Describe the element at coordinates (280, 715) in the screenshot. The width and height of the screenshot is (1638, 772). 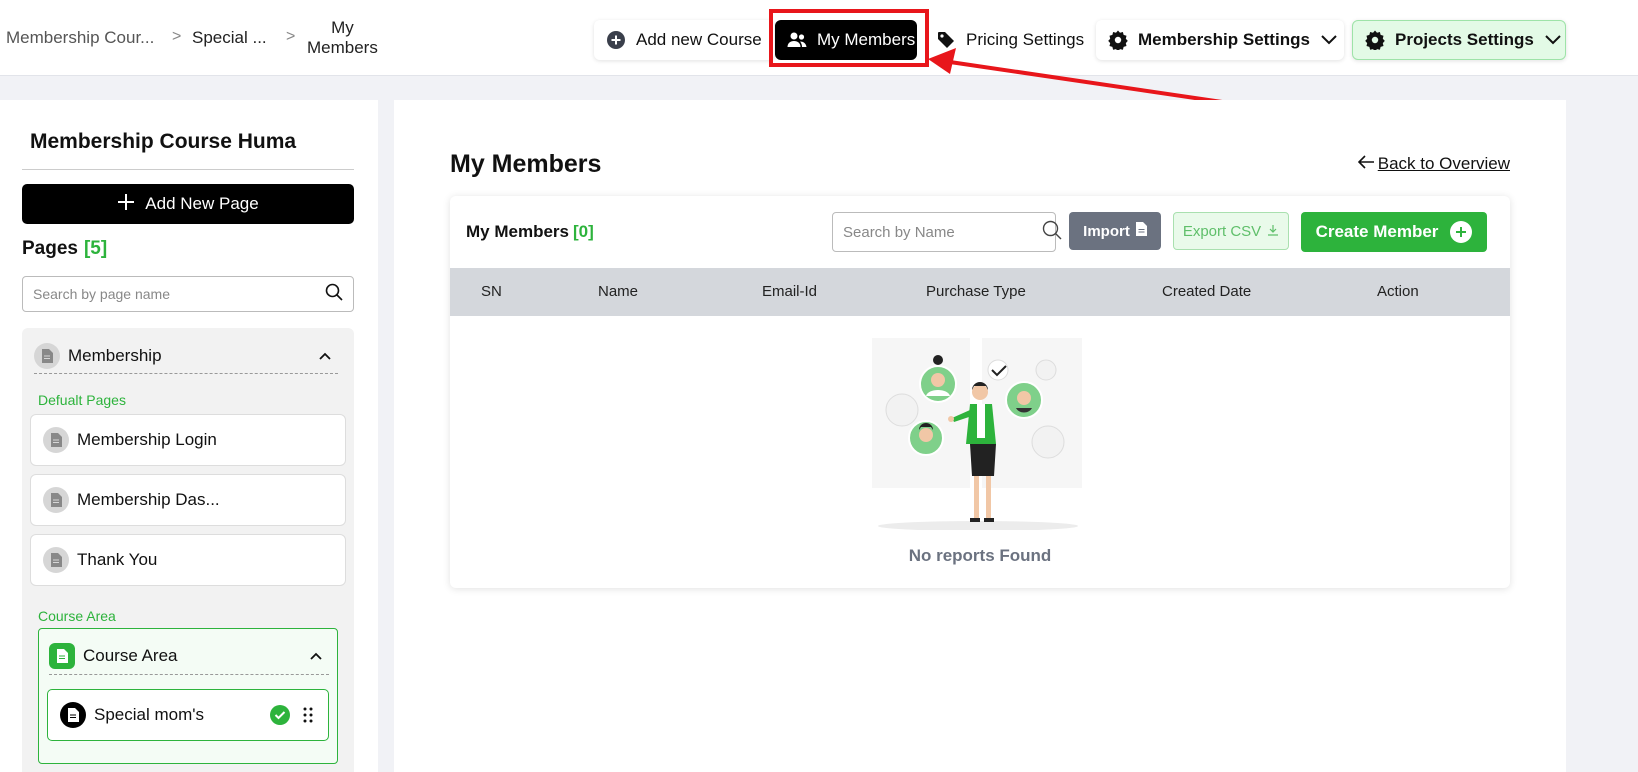
I see `check-circle-icon` at that location.